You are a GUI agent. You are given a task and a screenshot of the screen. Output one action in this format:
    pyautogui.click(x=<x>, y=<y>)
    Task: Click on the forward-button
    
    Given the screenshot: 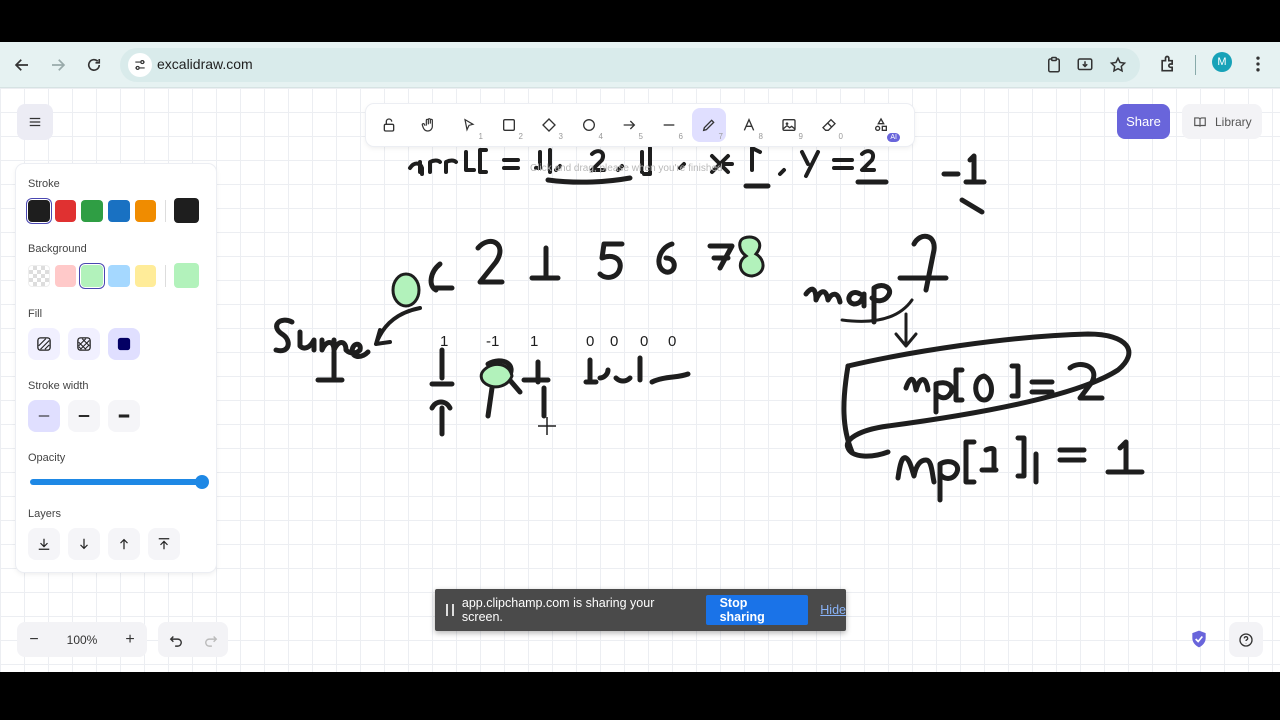 What is the action you would take?
    pyautogui.click(x=58, y=65)
    